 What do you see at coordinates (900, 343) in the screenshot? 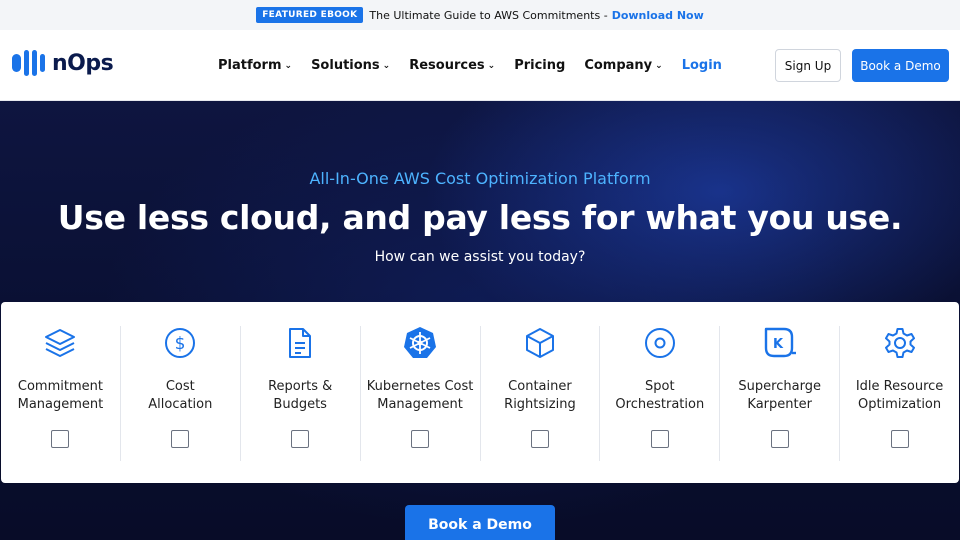
I see `gear-icon` at bounding box center [900, 343].